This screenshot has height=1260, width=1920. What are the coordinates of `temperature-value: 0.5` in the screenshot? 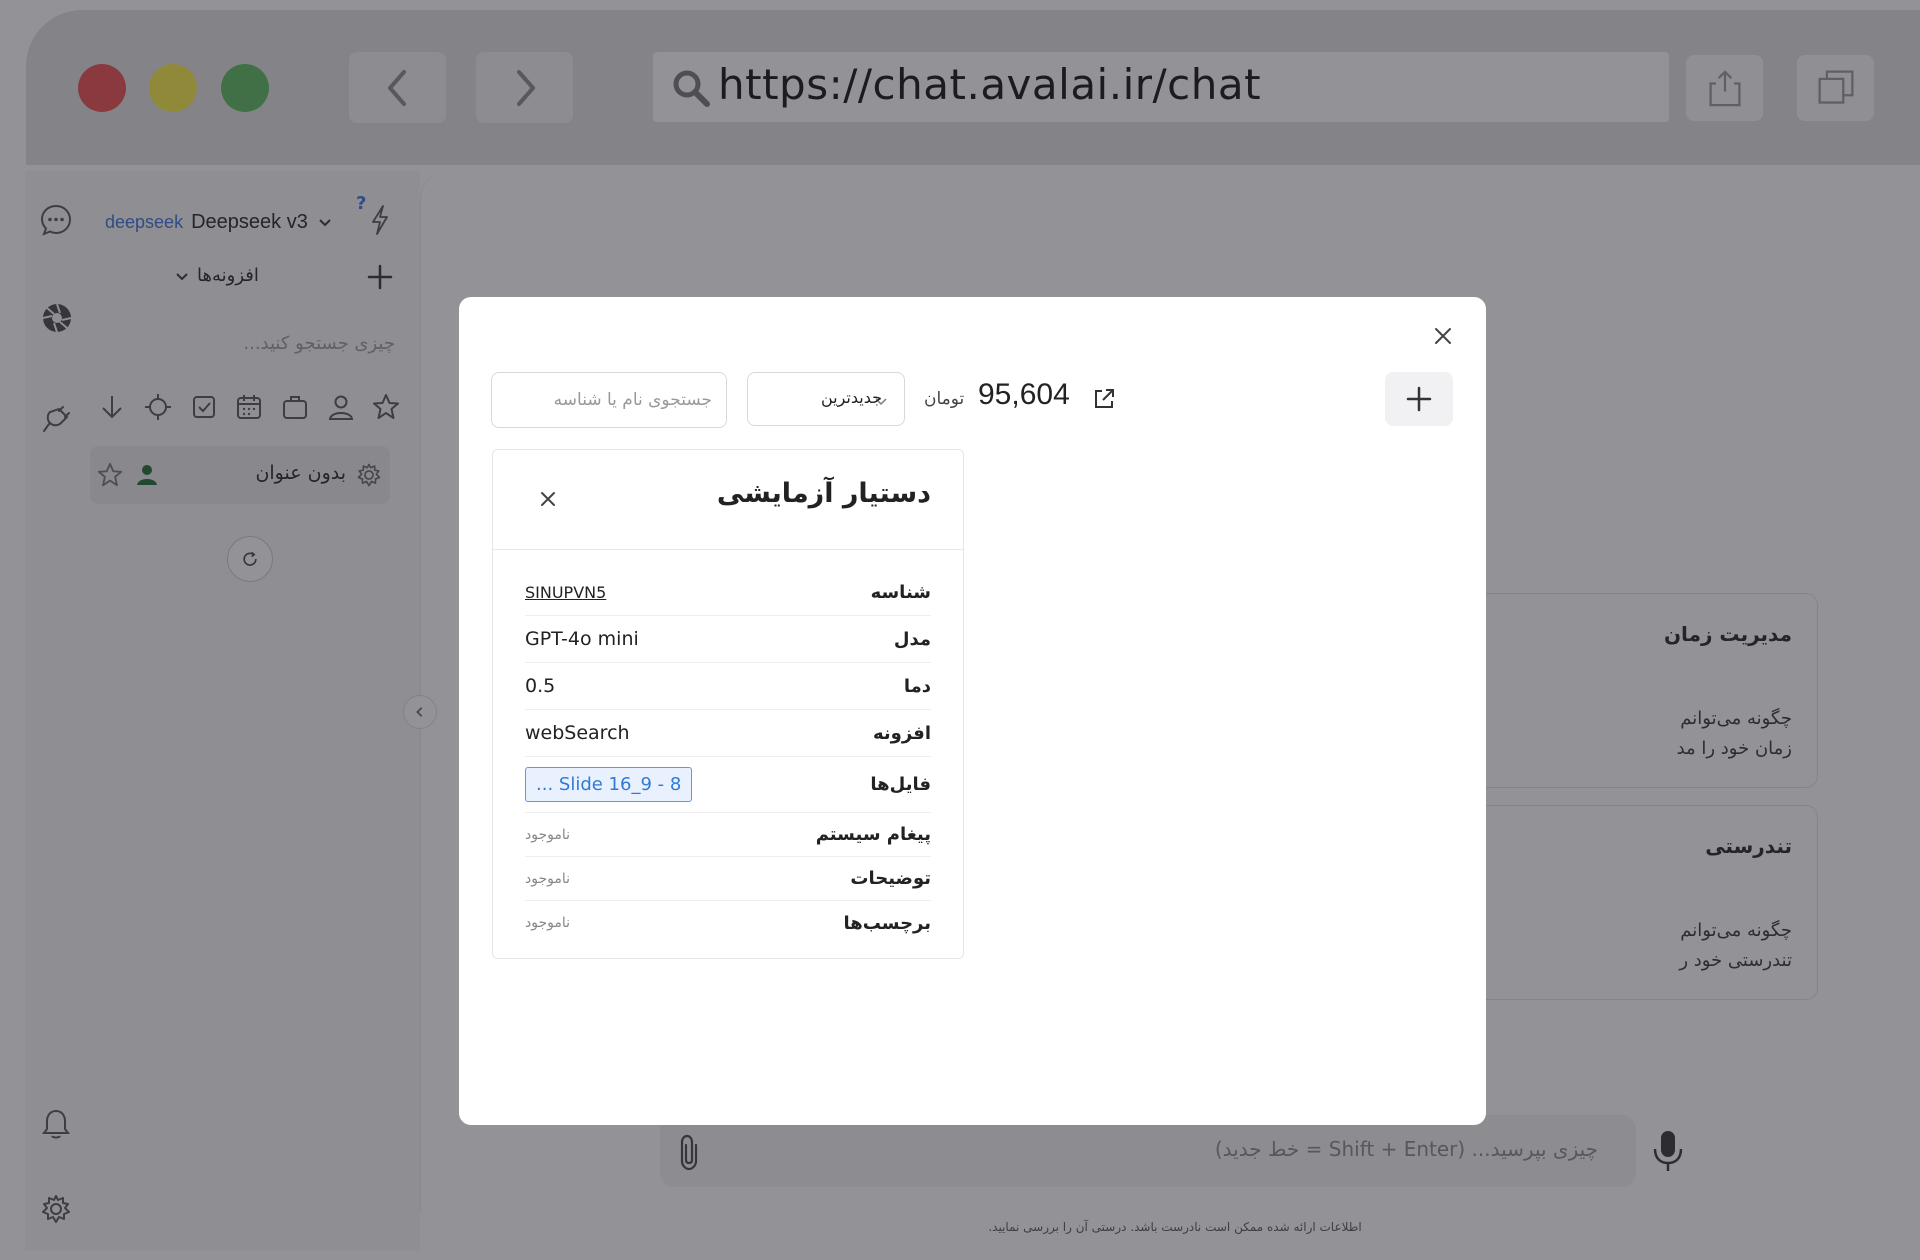 It's located at (540, 686).